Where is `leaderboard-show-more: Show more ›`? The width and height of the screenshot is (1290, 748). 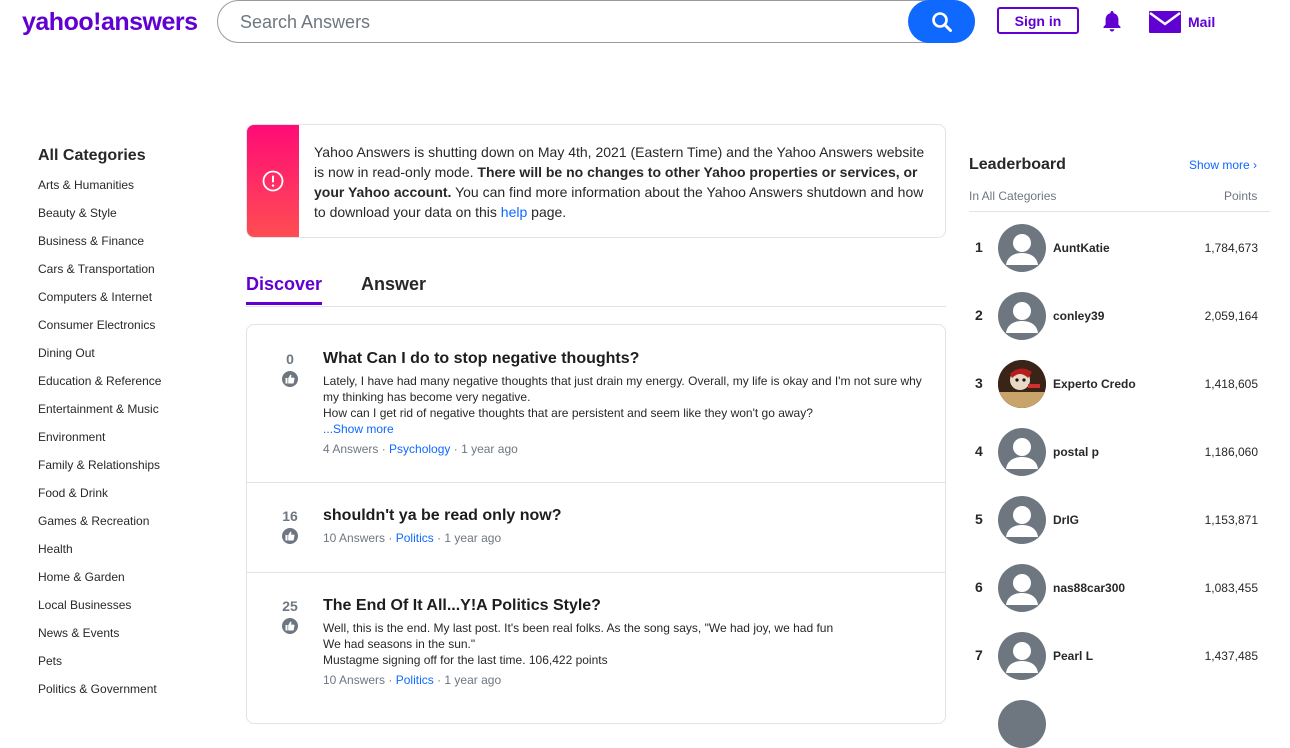 leaderboard-show-more: Show more › is located at coordinates (1223, 165).